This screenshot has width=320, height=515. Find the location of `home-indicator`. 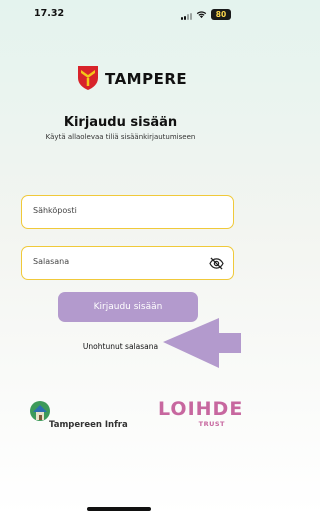

home-indicator is located at coordinates (119, 509).